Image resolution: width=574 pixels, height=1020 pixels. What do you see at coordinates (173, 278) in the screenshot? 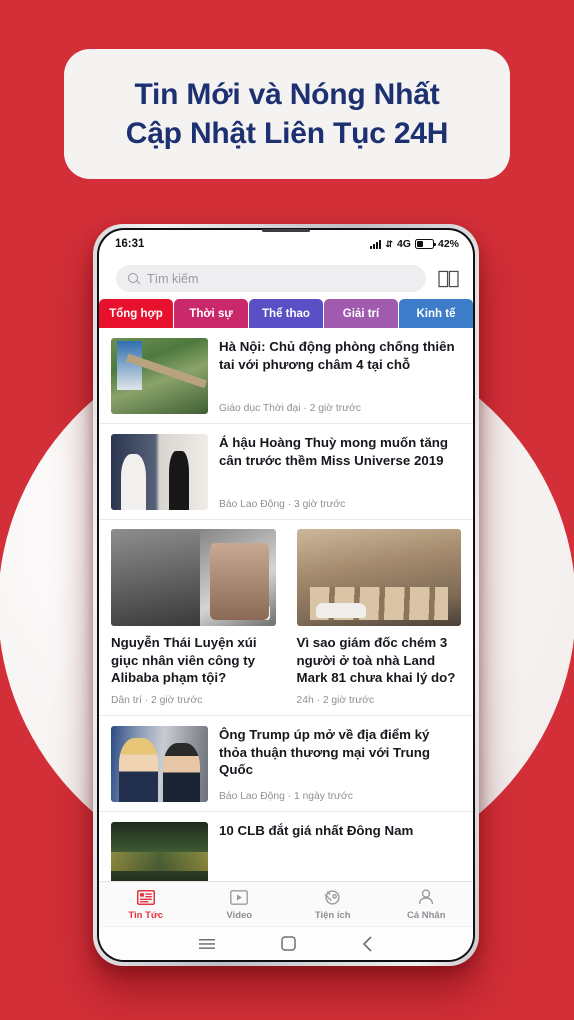
I see `search-placeholder: Tìm kiếm` at bounding box center [173, 278].